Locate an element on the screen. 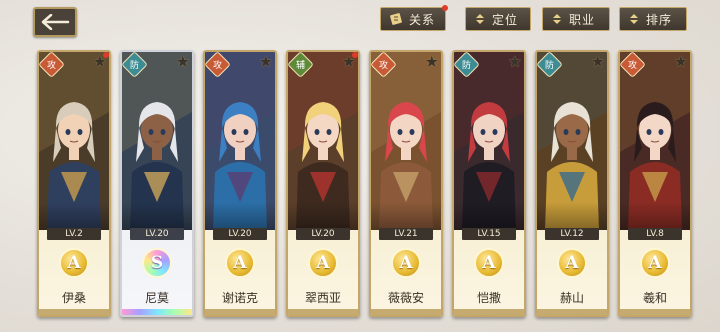  level-label: LV.15 is located at coordinates (489, 234).